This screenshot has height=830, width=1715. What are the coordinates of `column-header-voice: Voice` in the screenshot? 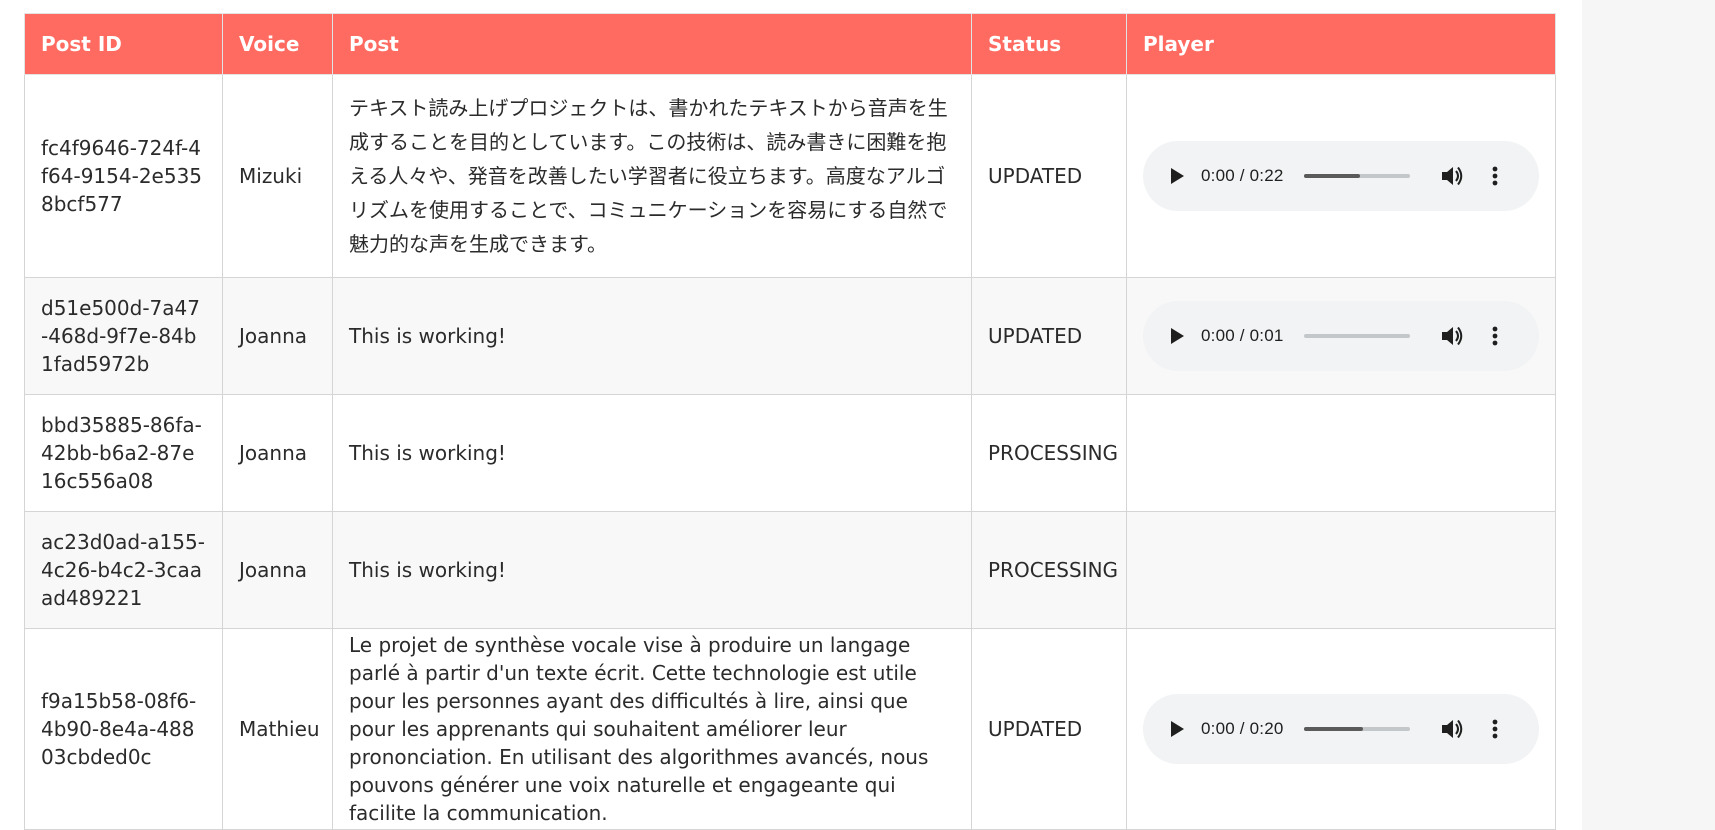 It's located at (277, 44).